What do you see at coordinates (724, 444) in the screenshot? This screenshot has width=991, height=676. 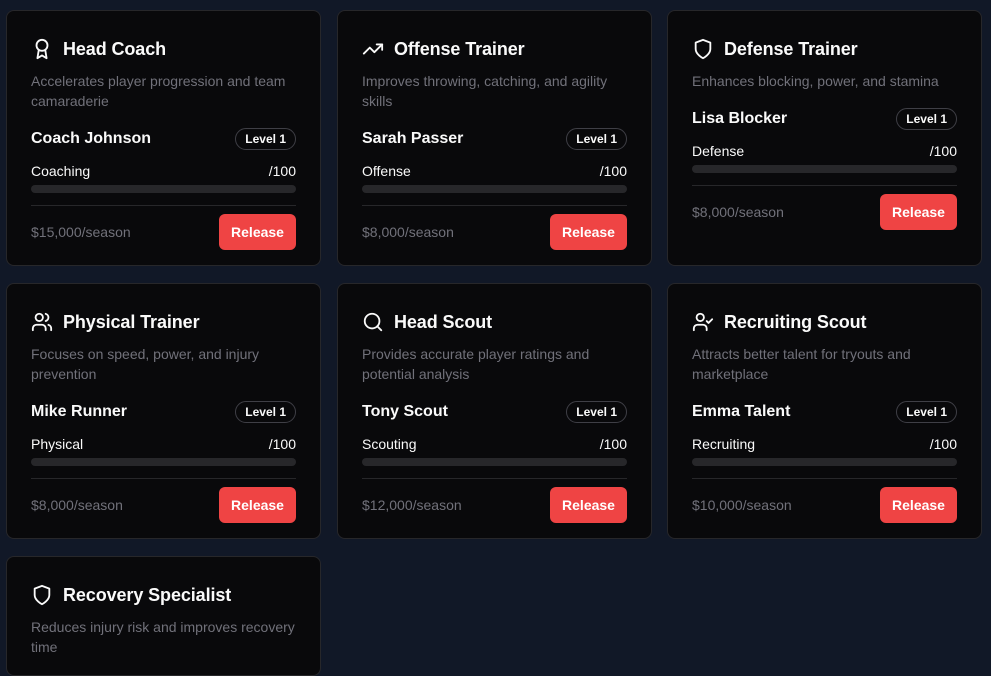 I see `stat-label: Recruiting` at bounding box center [724, 444].